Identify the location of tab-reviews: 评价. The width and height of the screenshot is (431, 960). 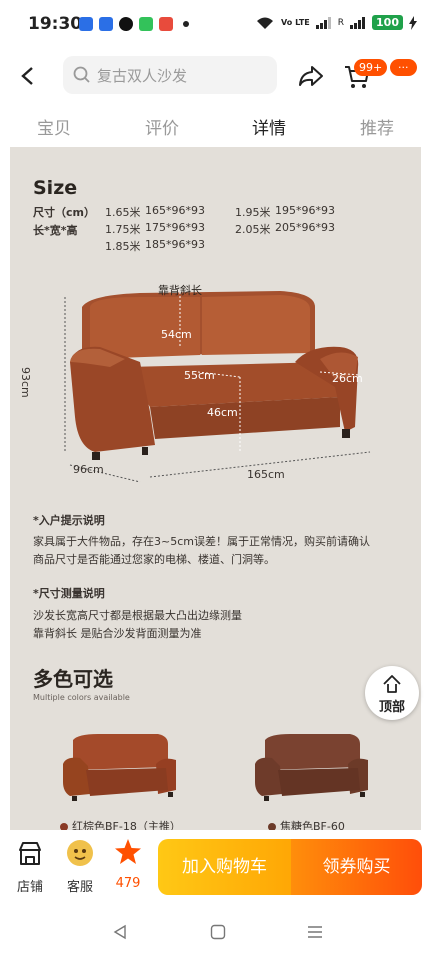
(162, 126).